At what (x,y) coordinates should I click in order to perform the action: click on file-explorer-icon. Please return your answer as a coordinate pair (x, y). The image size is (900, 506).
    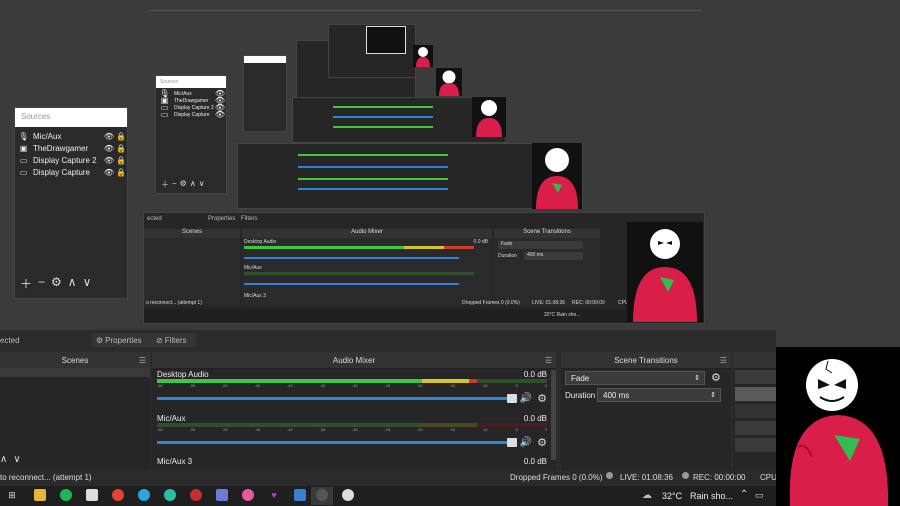
    Looking at the image, I should click on (40, 495).